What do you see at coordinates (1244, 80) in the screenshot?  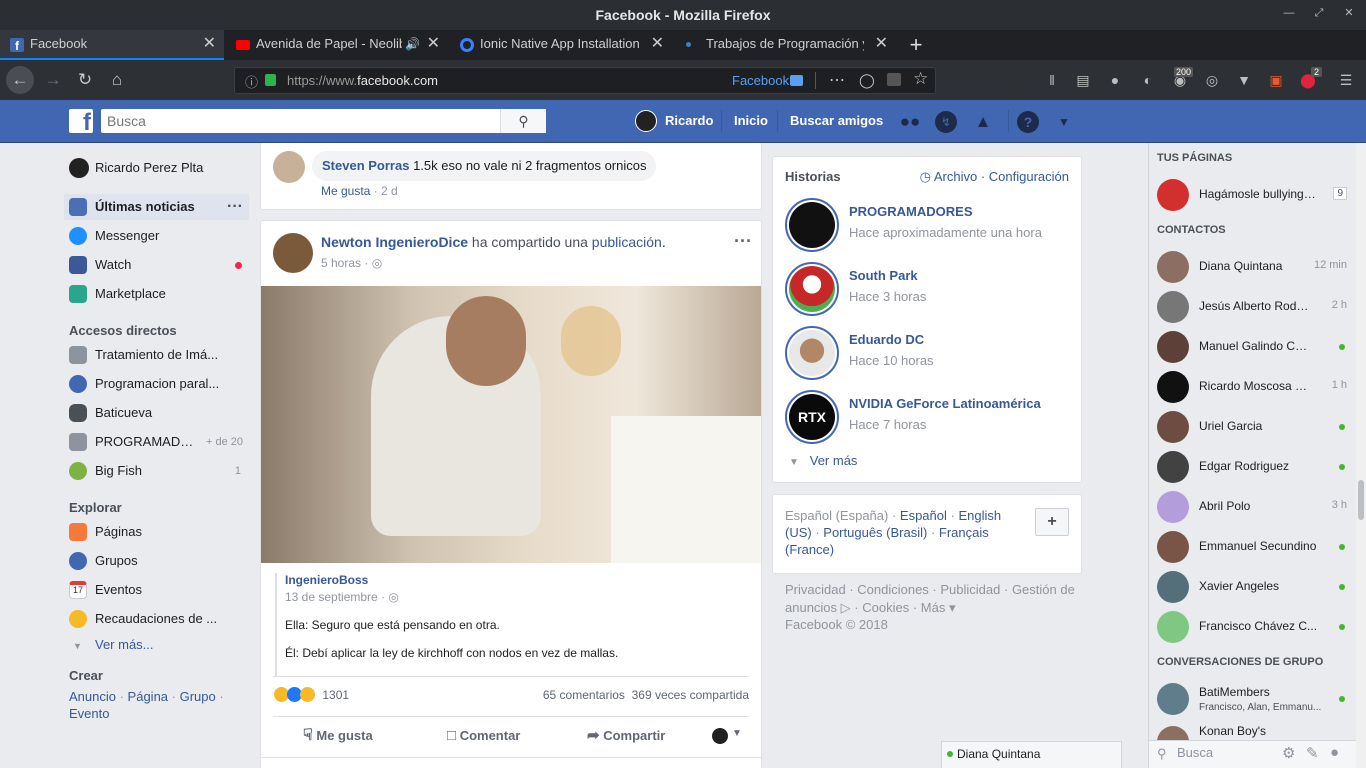 I see `vpn-icon: ▼` at bounding box center [1244, 80].